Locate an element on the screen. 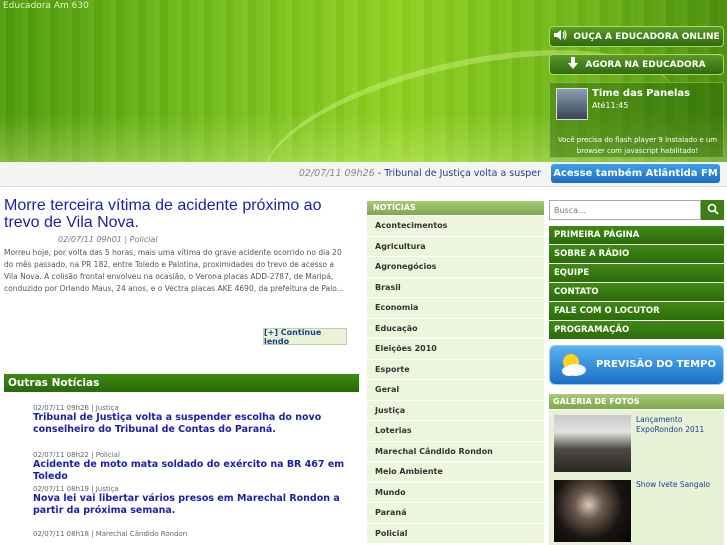 The height and width of the screenshot is (545, 727). nav-item-sobre-a-radio: SOBRE A RÁDIO is located at coordinates (636, 254).